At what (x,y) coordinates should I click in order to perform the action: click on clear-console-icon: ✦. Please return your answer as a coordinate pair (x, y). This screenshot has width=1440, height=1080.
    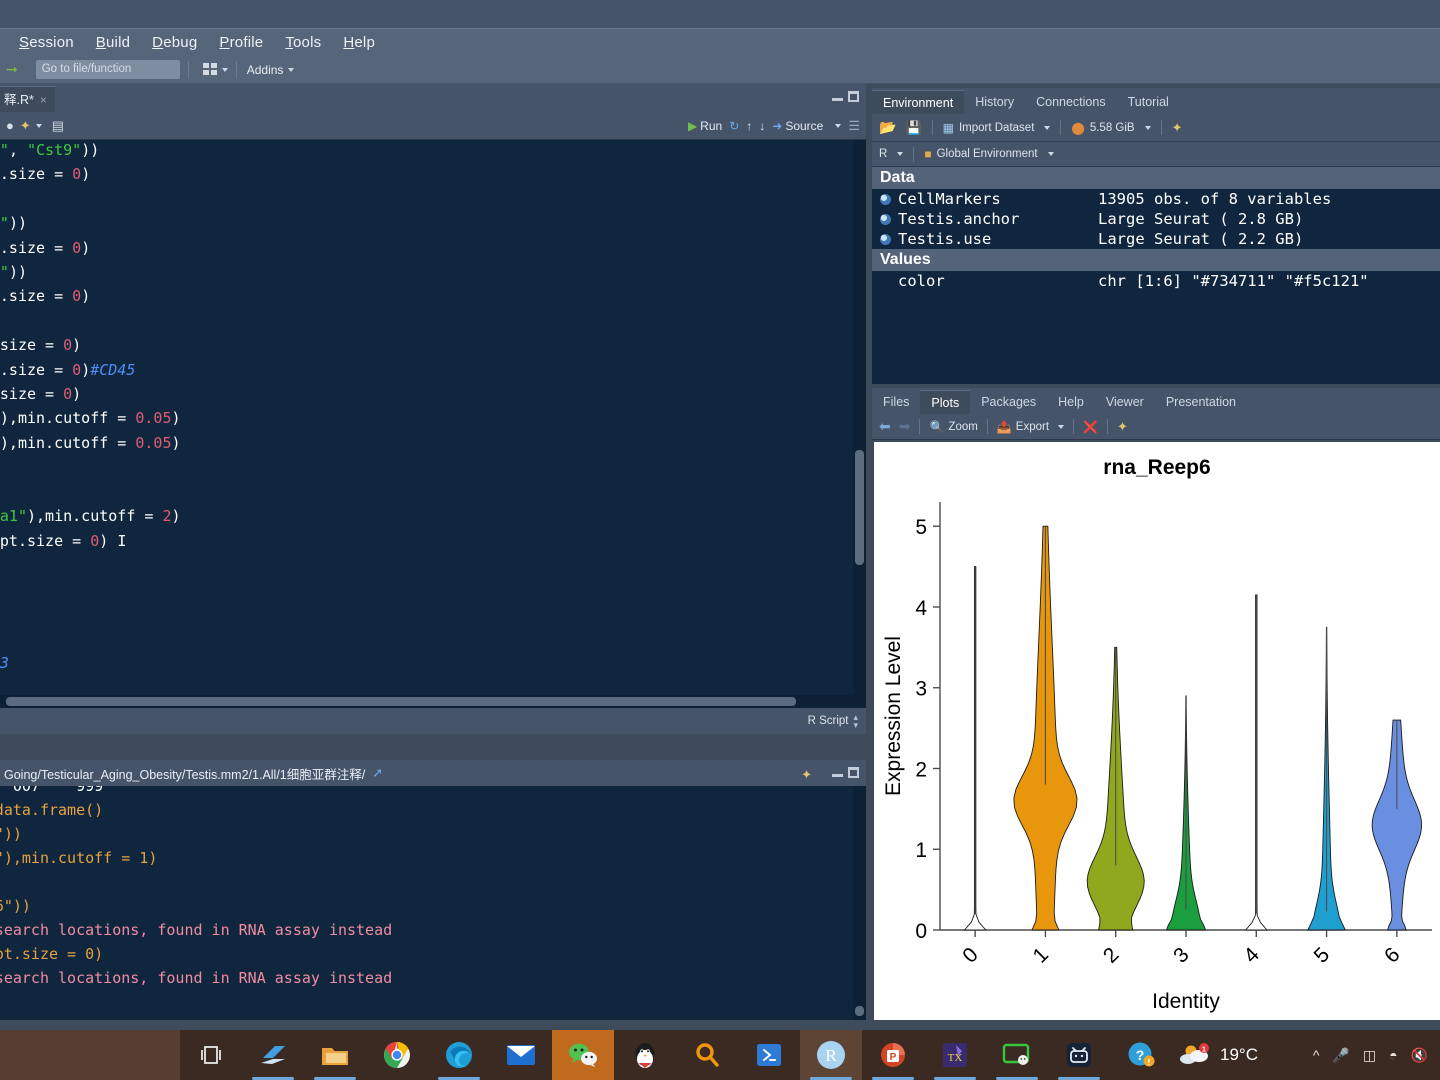
    Looking at the image, I should click on (806, 775).